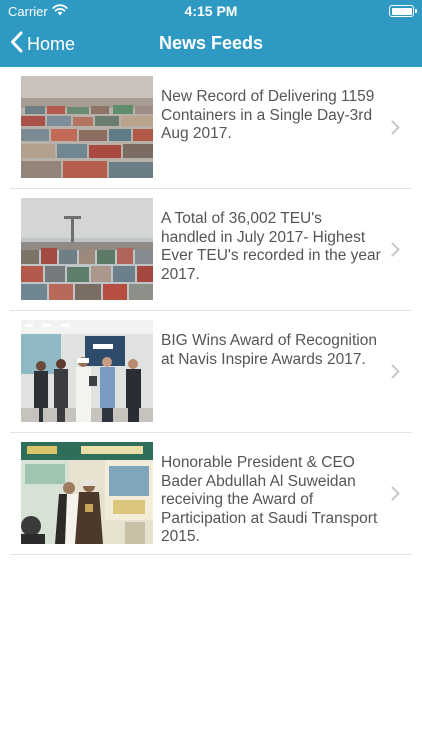 The image size is (422, 750). Describe the element at coordinates (87, 493) in the screenshot. I see `award-ceremony-photo` at that location.